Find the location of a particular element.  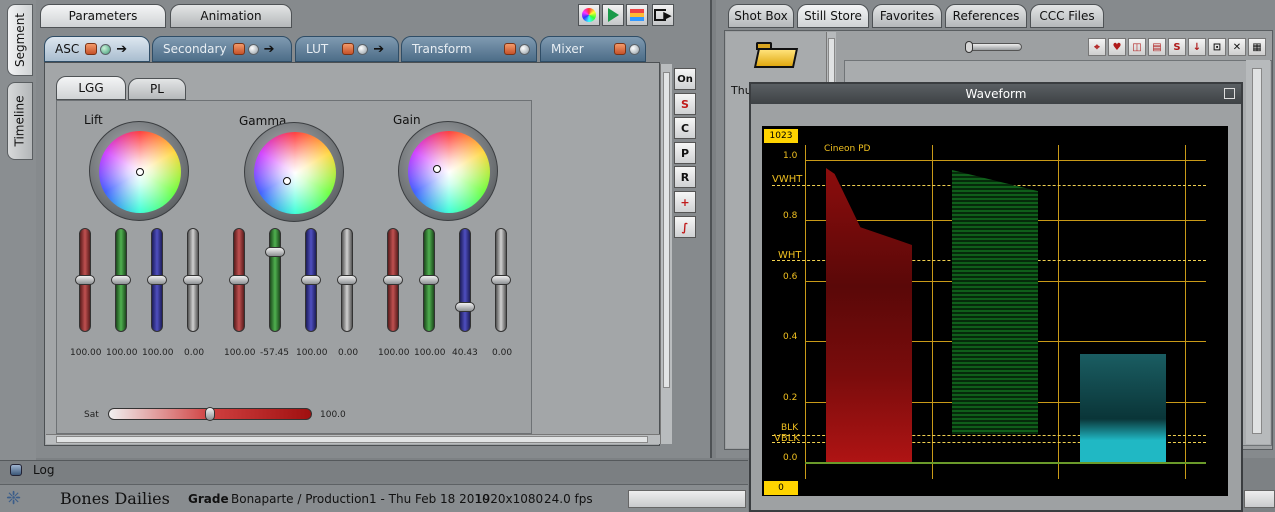

app-logo-icon: ❈ is located at coordinates (14, 498).